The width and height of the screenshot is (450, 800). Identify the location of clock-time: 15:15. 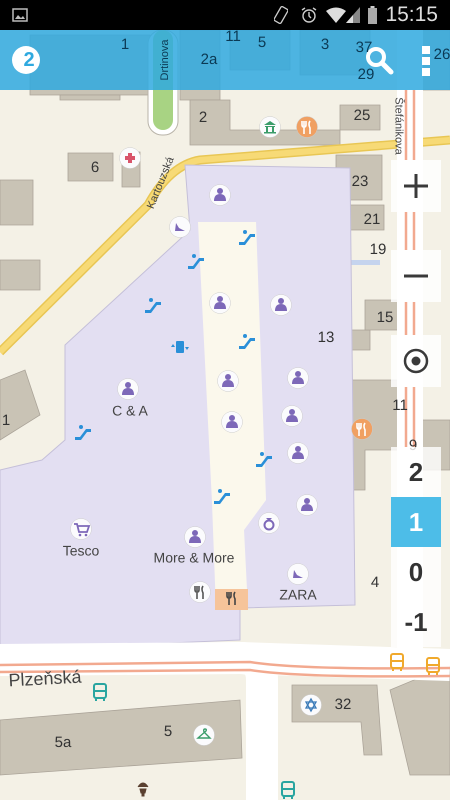
(411, 15).